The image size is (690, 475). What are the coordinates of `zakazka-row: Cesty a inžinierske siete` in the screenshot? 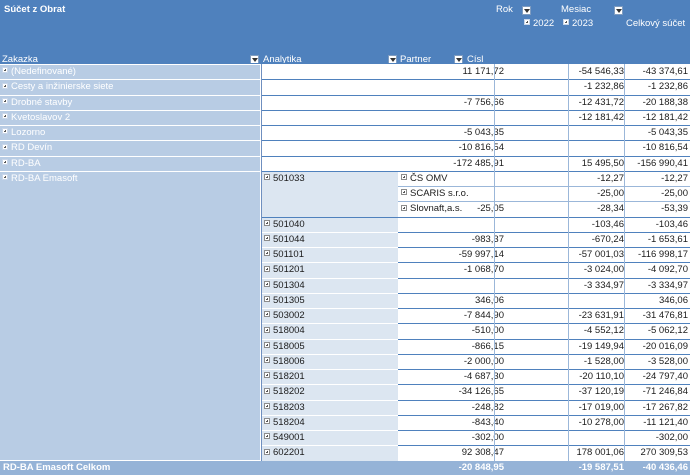 It's located at (130, 88).